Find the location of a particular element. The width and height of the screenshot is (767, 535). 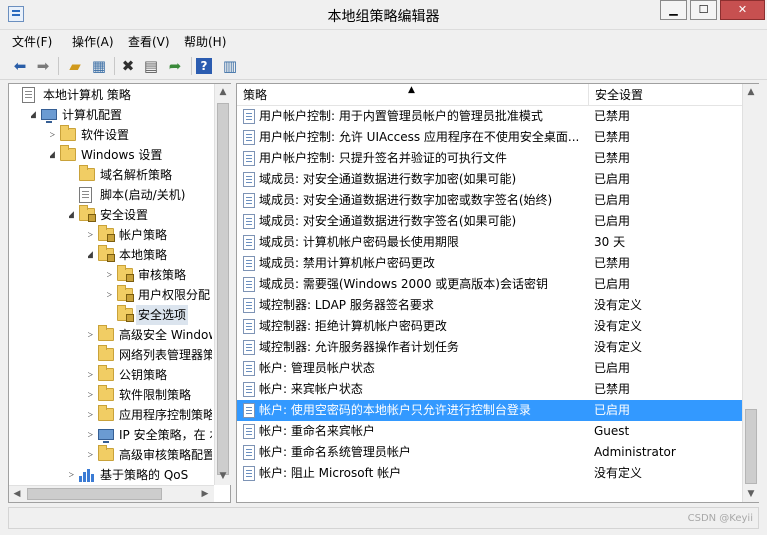

menu-file: 文件(F) is located at coordinates (32, 41).